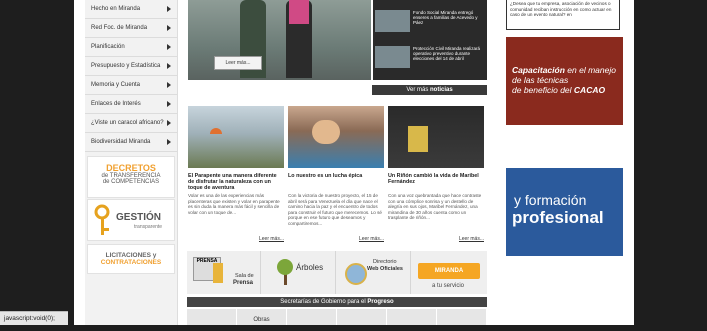 Image resolution: width=707 pixels, height=331 pixels. Describe the element at coordinates (380, 302) in the screenshot. I see `secretarias-bold: Progreso` at that location.